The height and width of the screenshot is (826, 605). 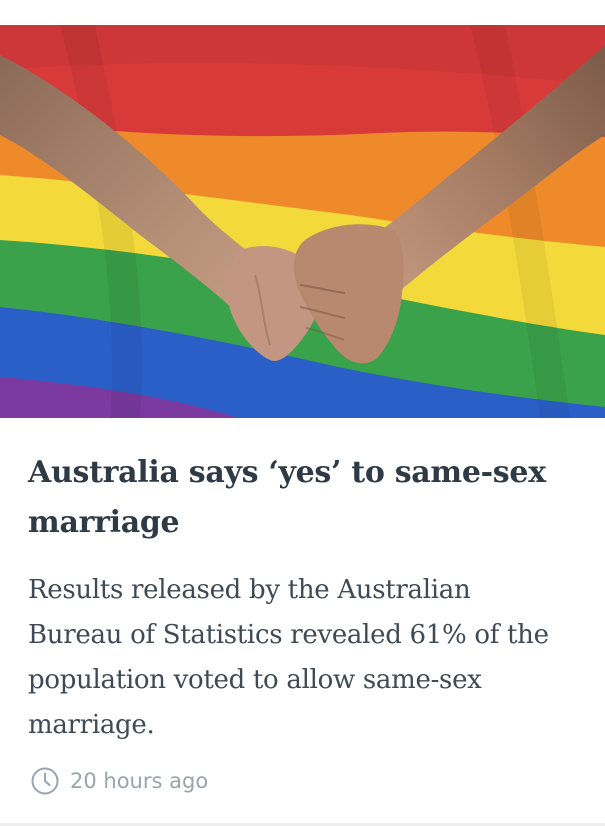 I want to click on article-meta: 20 hours ago, so click(x=119, y=781).